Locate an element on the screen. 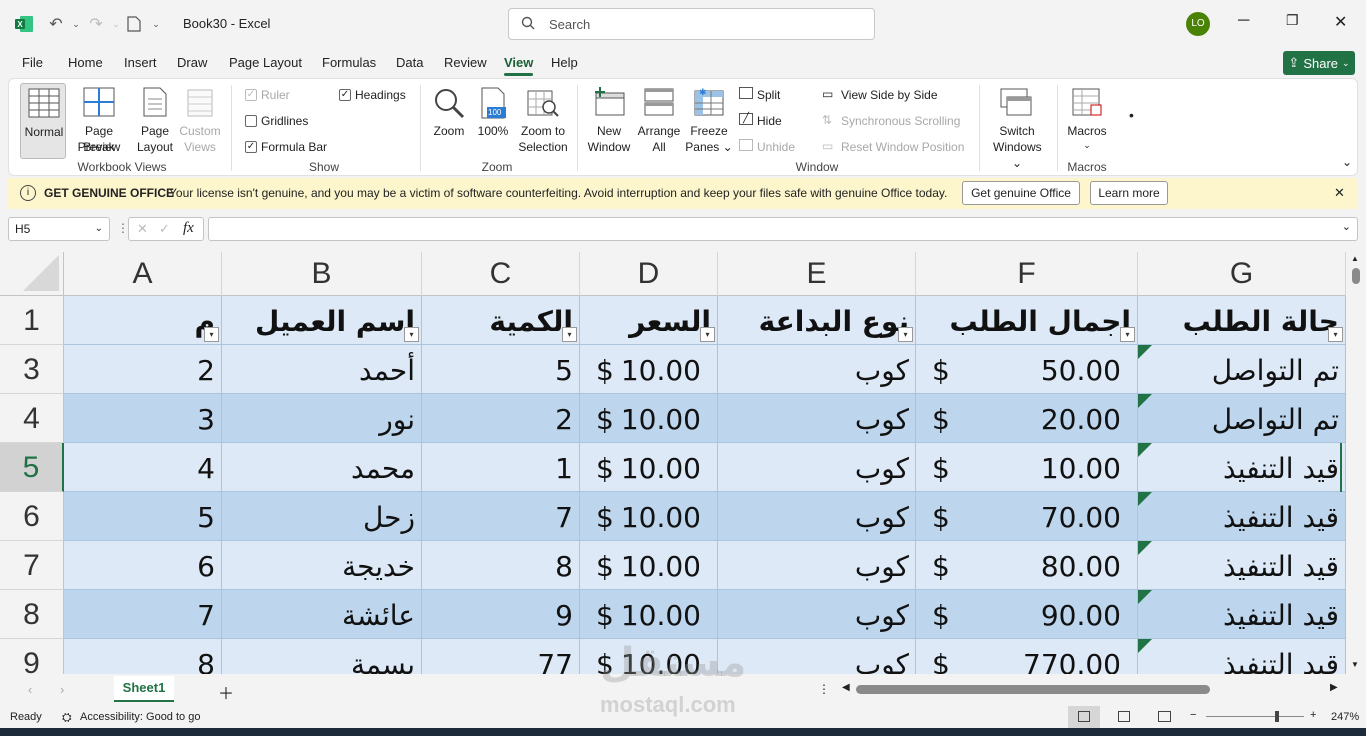 The width and height of the screenshot is (1366, 736). select-all-corner is located at coordinates (32, 274).